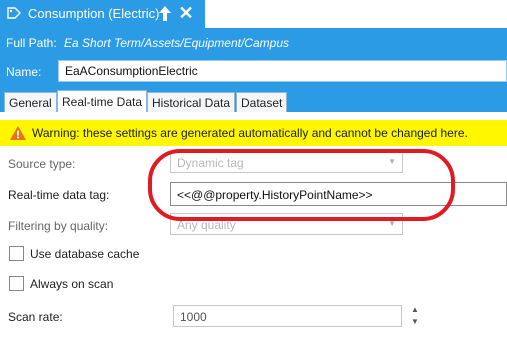  What do you see at coordinates (42, 164) in the screenshot?
I see `source-type-label: Source type:` at bounding box center [42, 164].